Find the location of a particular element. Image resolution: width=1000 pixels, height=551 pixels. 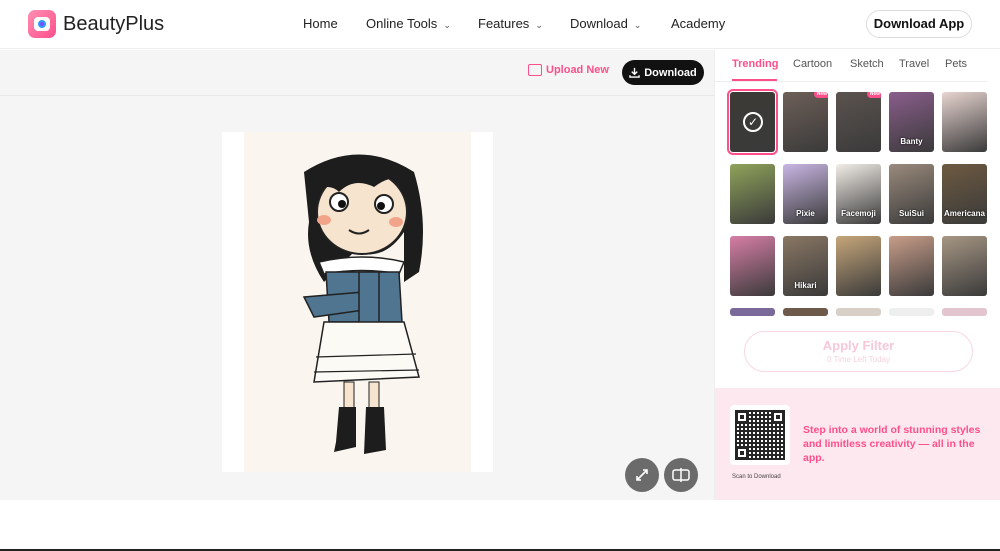

expand-icon is located at coordinates (642, 475).